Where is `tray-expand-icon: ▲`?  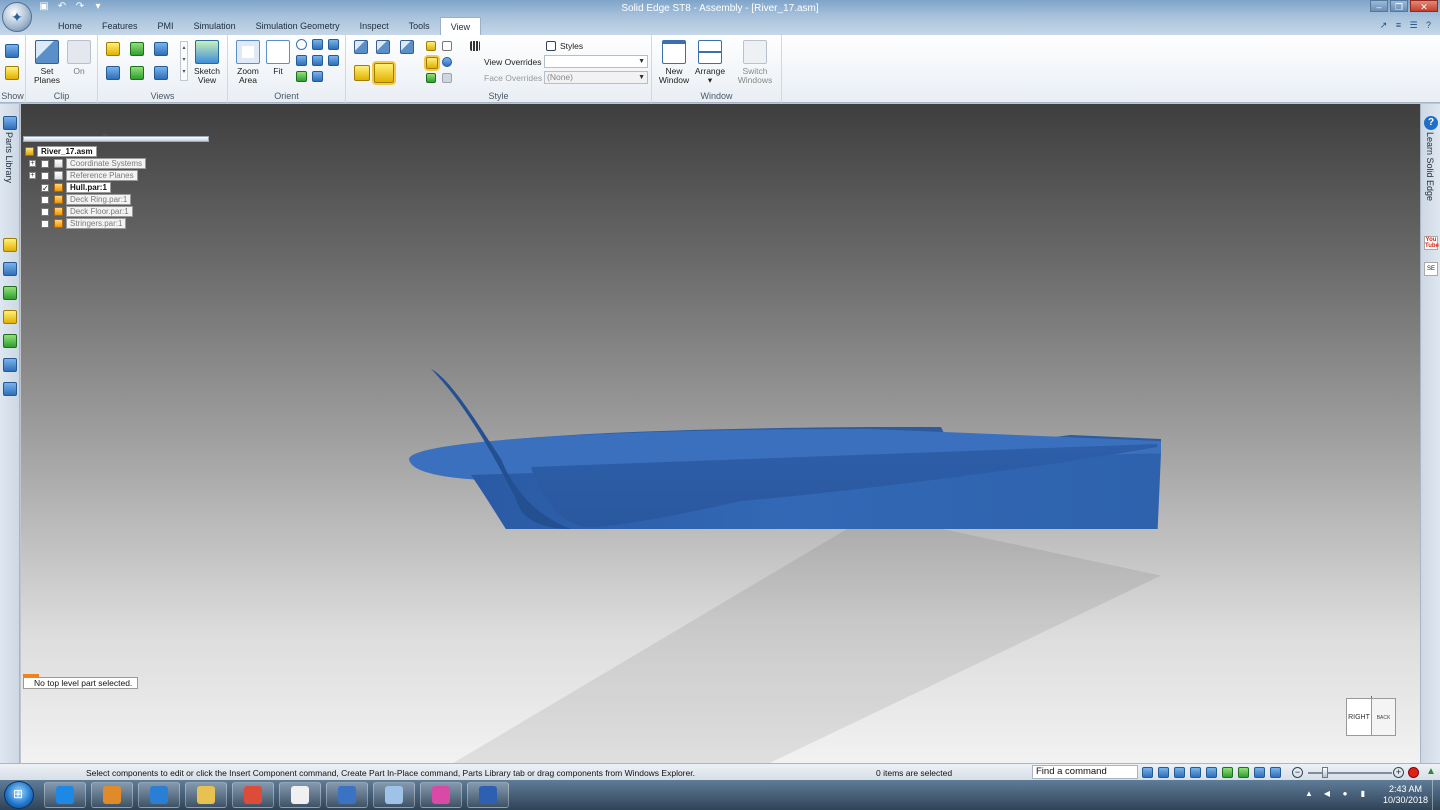
tray-expand-icon: ▲ is located at coordinates (1309, 794).